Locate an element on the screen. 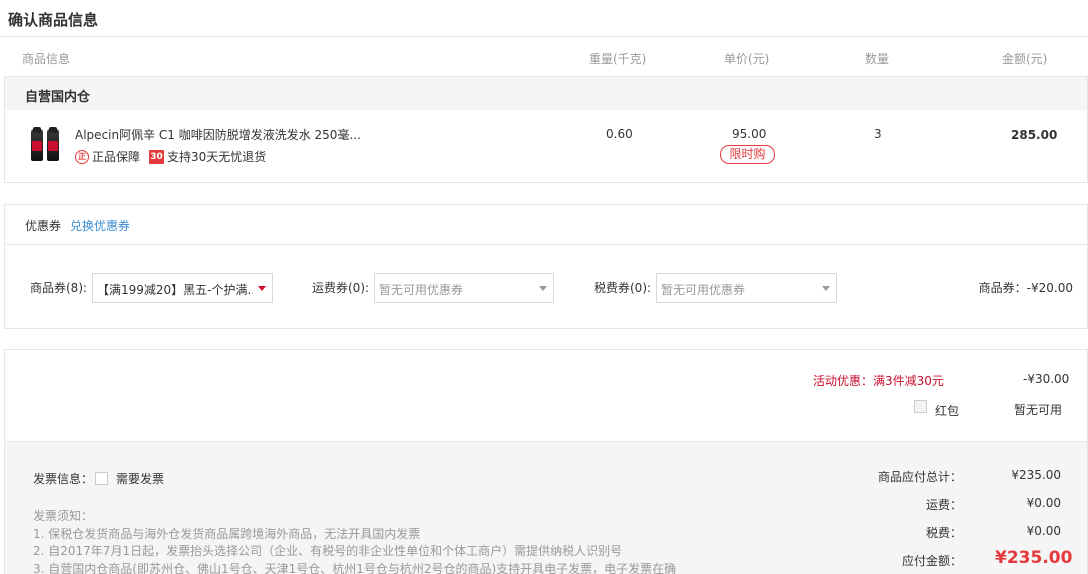 The width and height of the screenshot is (1088, 574). pay-amount-value: ¥235.00 is located at coordinates (1034, 558).